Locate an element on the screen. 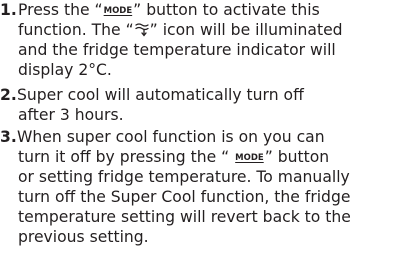  step-number: 1. is located at coordinates (8, 10).